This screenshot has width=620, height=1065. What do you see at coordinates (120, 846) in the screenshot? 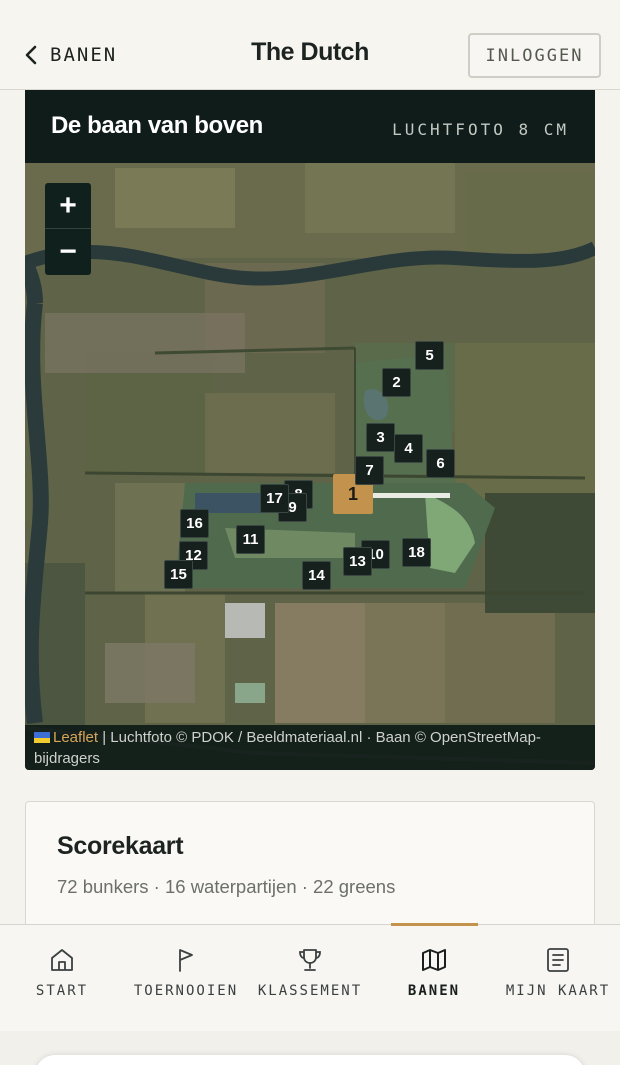
I see `scorecard-title: Scorekaart` at bounding box center [120, 846].